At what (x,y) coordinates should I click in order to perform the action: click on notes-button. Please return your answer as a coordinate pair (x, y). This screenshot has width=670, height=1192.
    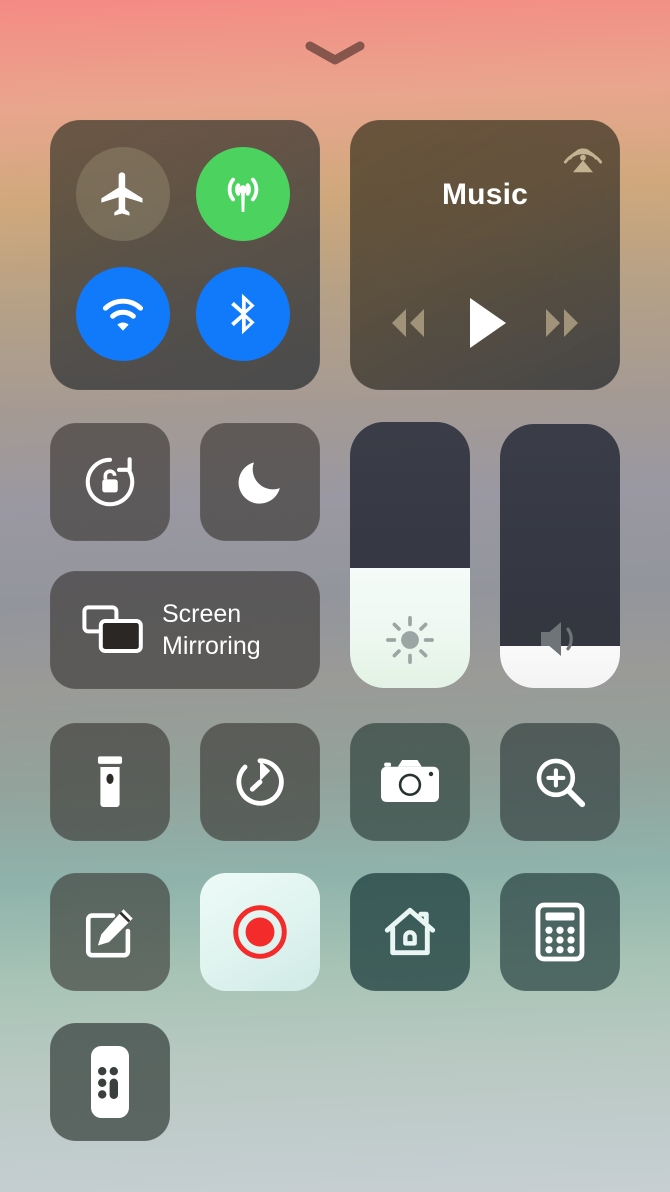
    Looking at the image, I should click on (110, 932).